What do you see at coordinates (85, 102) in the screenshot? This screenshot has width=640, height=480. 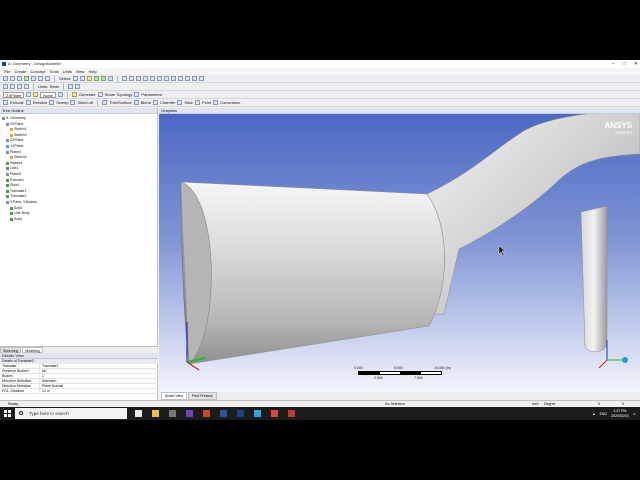 I see `skin-loft-button: Skin/Loft` at bounding box center [85, 102].